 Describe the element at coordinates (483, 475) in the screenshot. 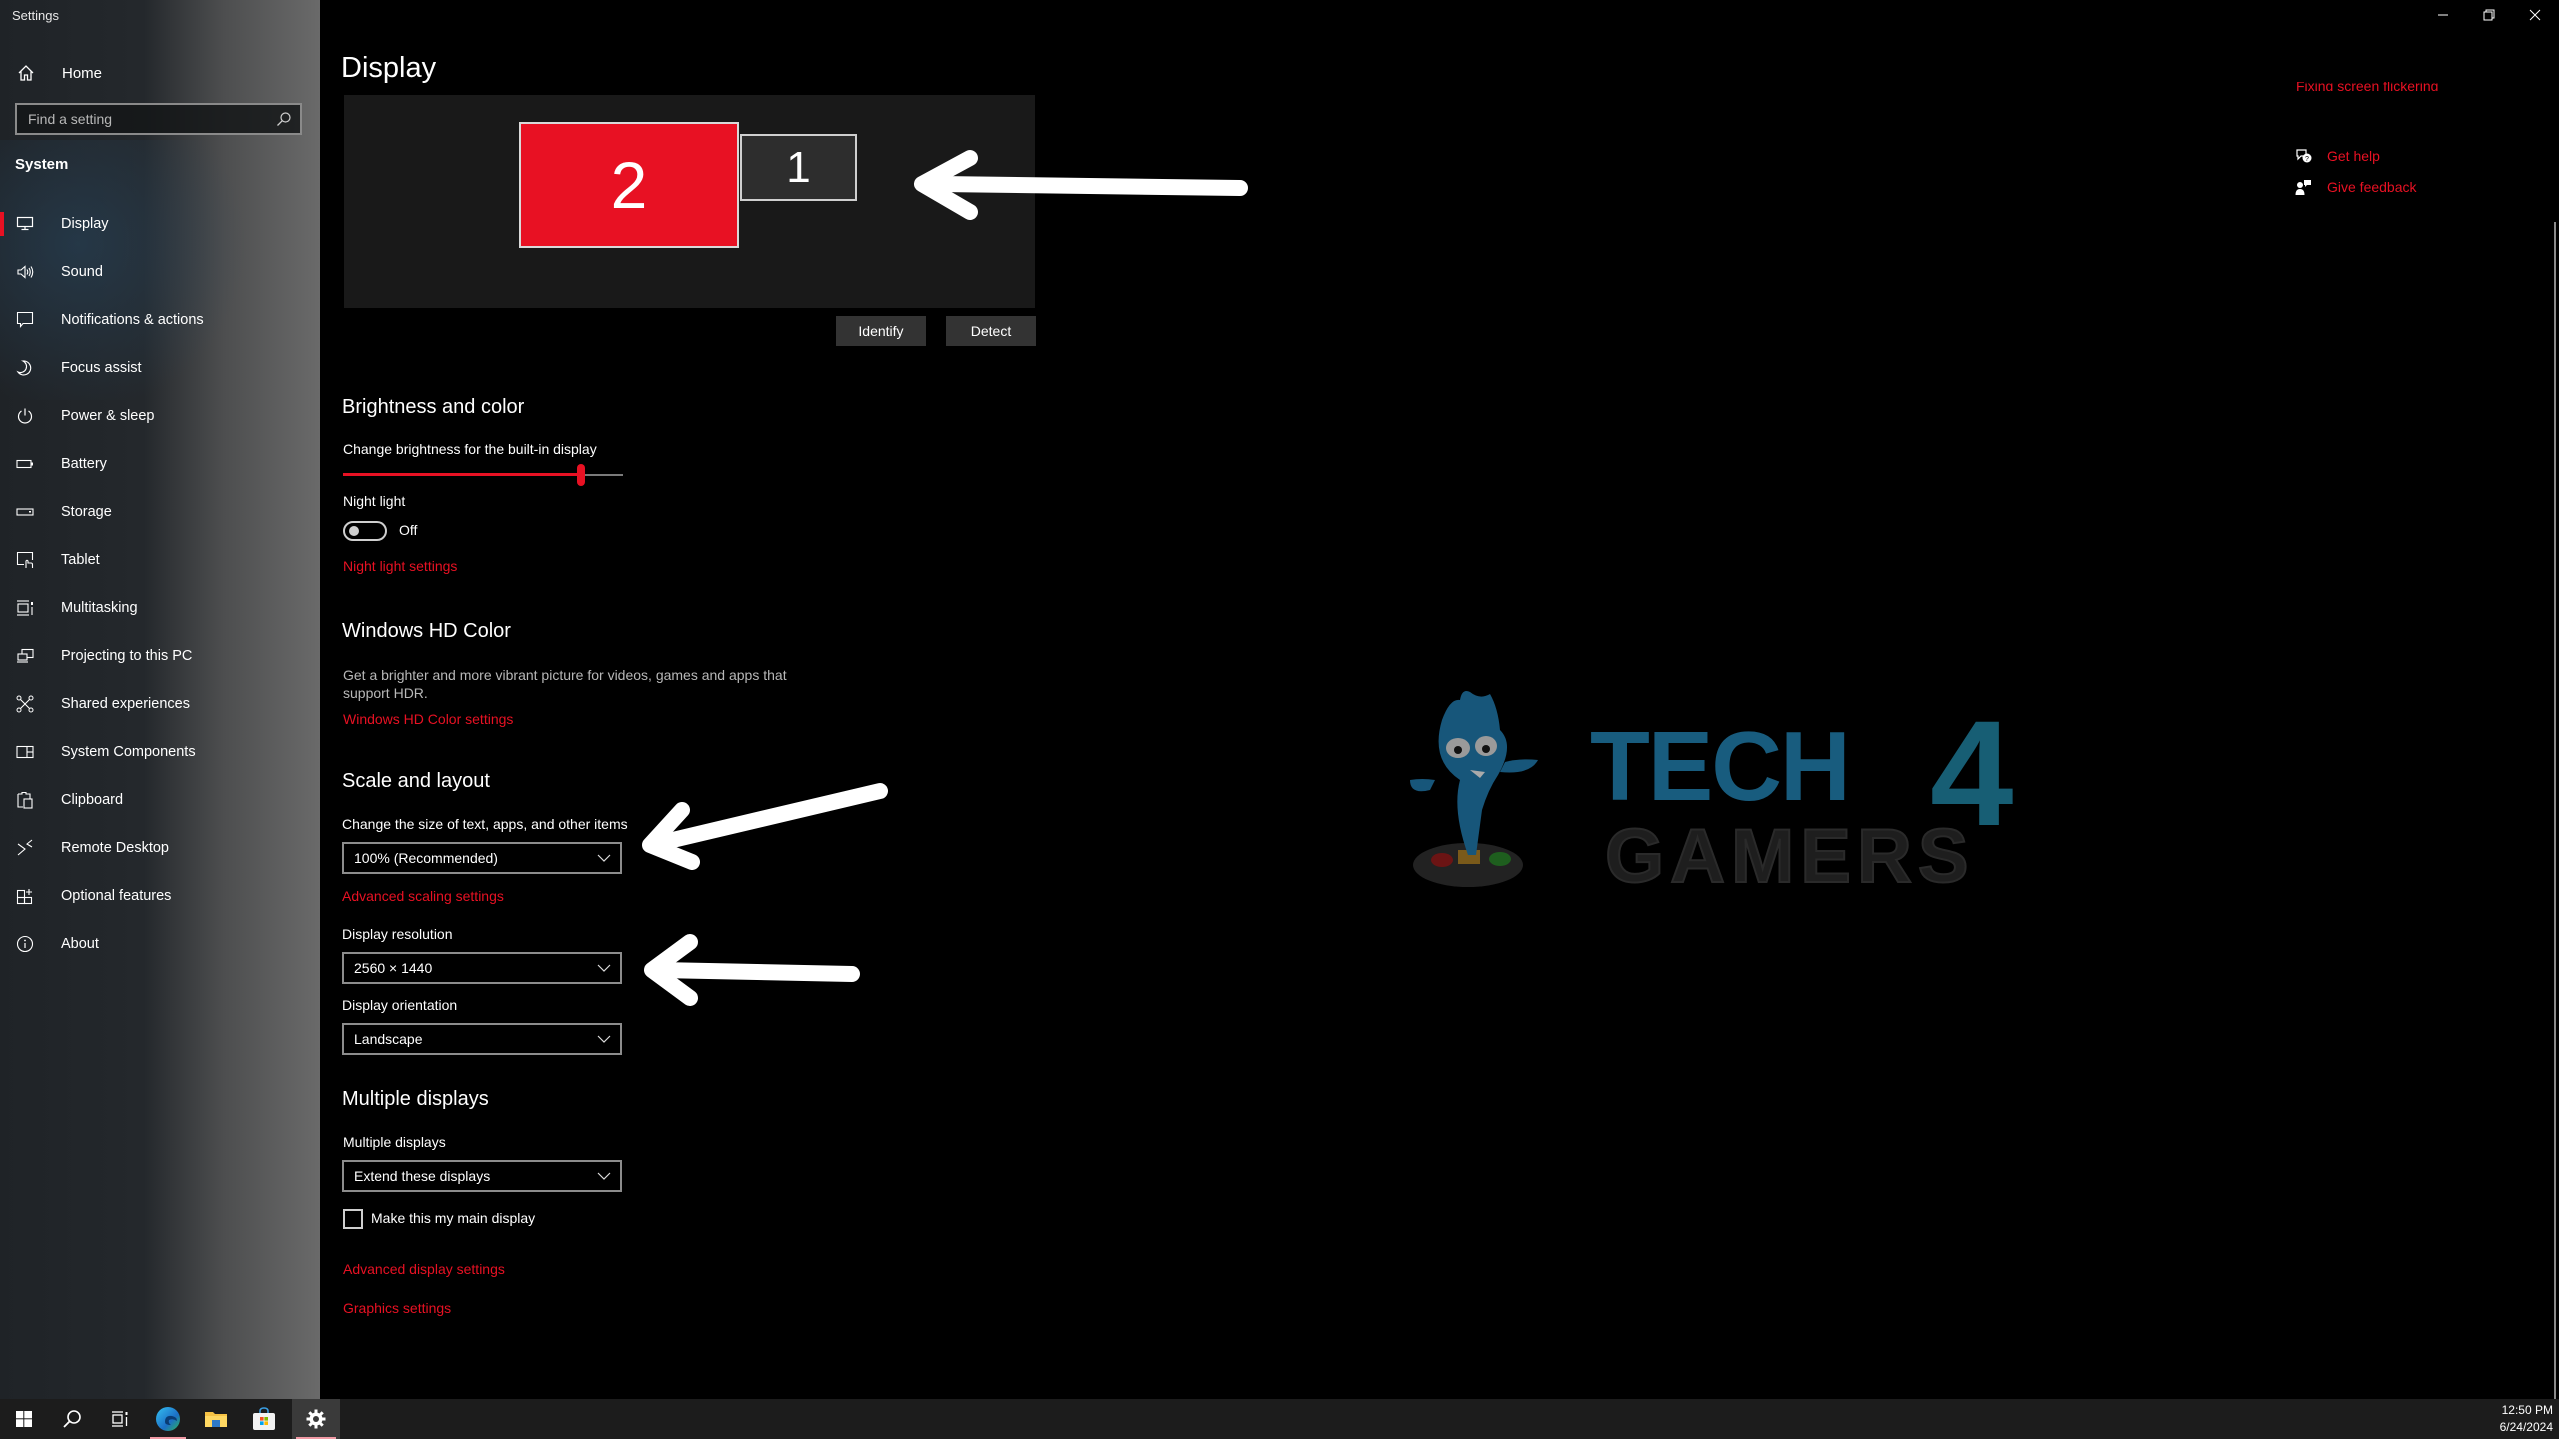

I see `brightness-slider` at that location.